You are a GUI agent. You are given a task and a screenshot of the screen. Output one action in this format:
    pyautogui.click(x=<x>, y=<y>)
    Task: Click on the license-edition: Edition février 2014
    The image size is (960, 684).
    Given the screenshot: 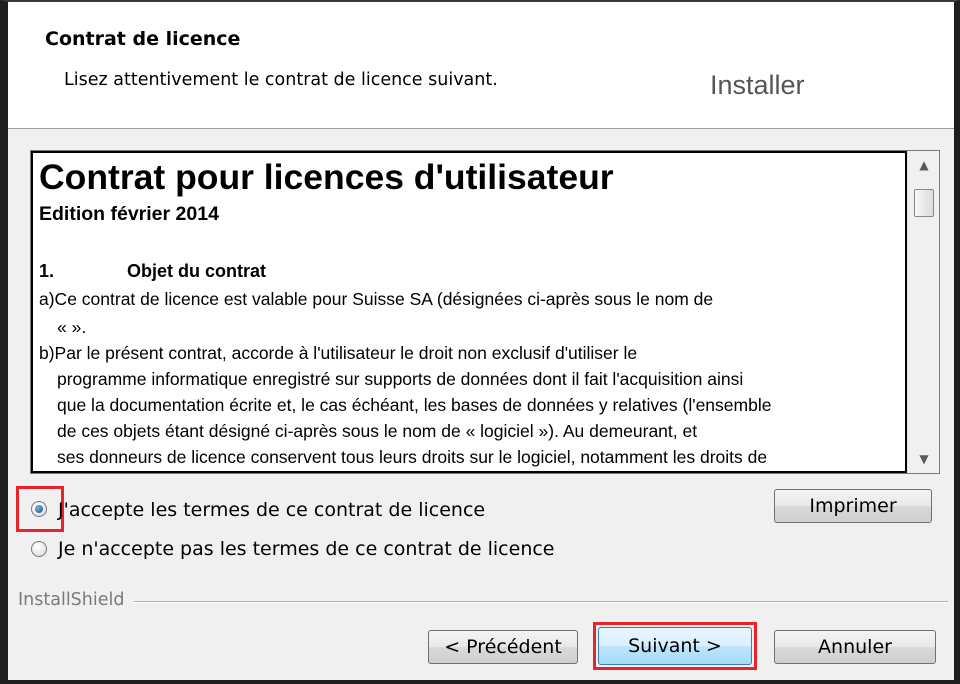 What is the action you would take?
    pyautogui.click(x=129, y=214)
    